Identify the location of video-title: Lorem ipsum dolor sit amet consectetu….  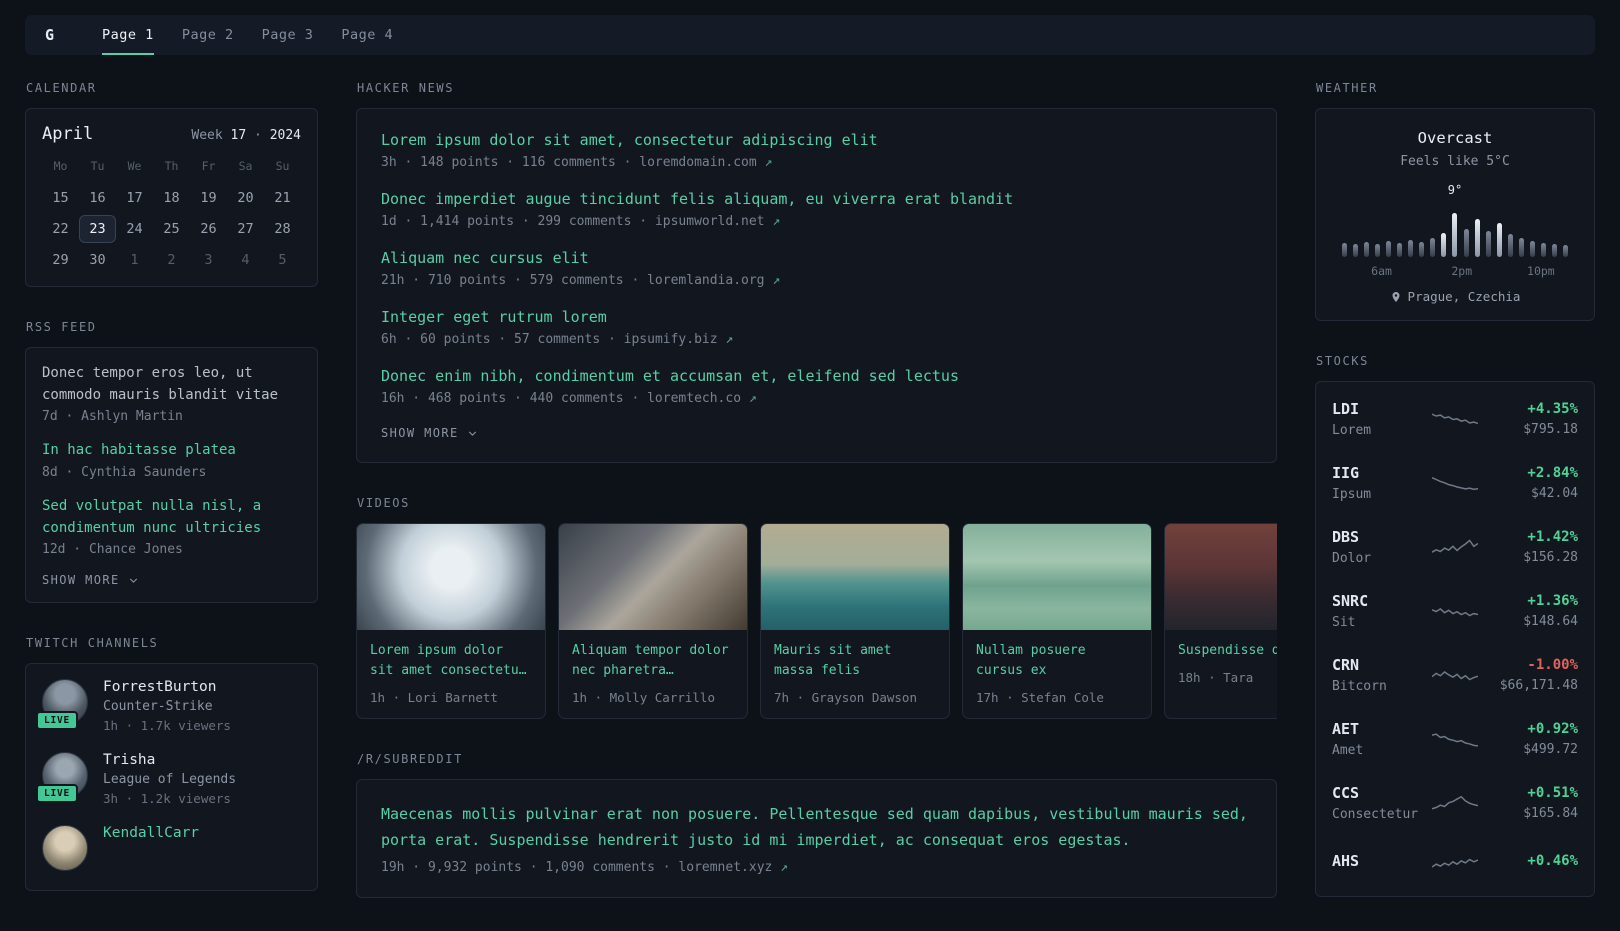
(451, 661).